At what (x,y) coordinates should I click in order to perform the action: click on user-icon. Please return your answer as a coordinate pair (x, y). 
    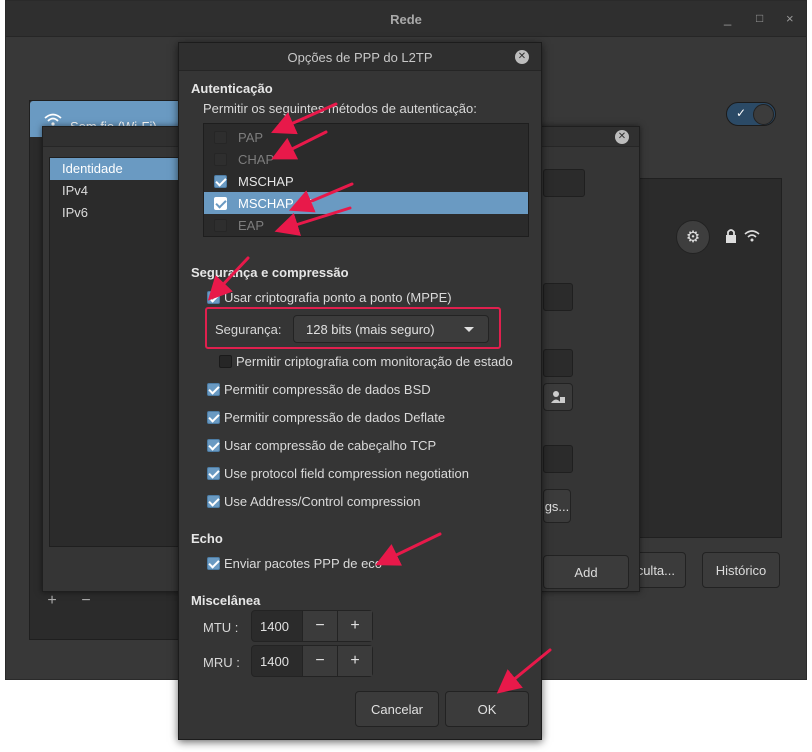
    Looking at the image, I should click on (558, 397).